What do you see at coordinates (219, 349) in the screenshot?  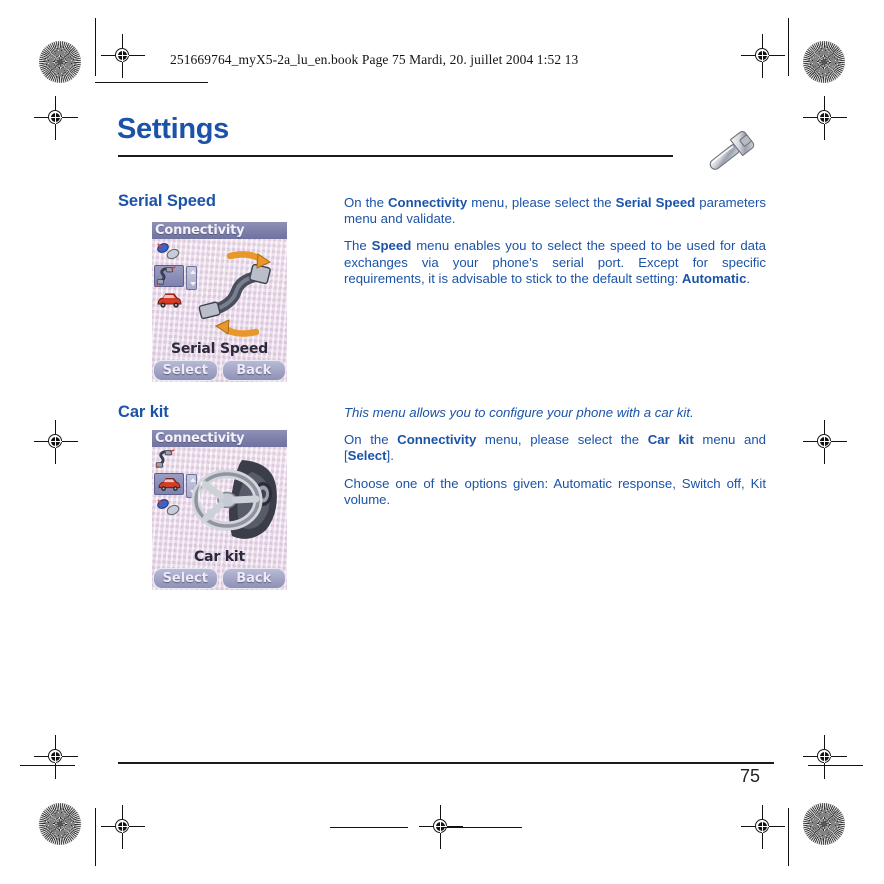 I see `phone-caption: Serial Speed` at bounding box center [219, 349].